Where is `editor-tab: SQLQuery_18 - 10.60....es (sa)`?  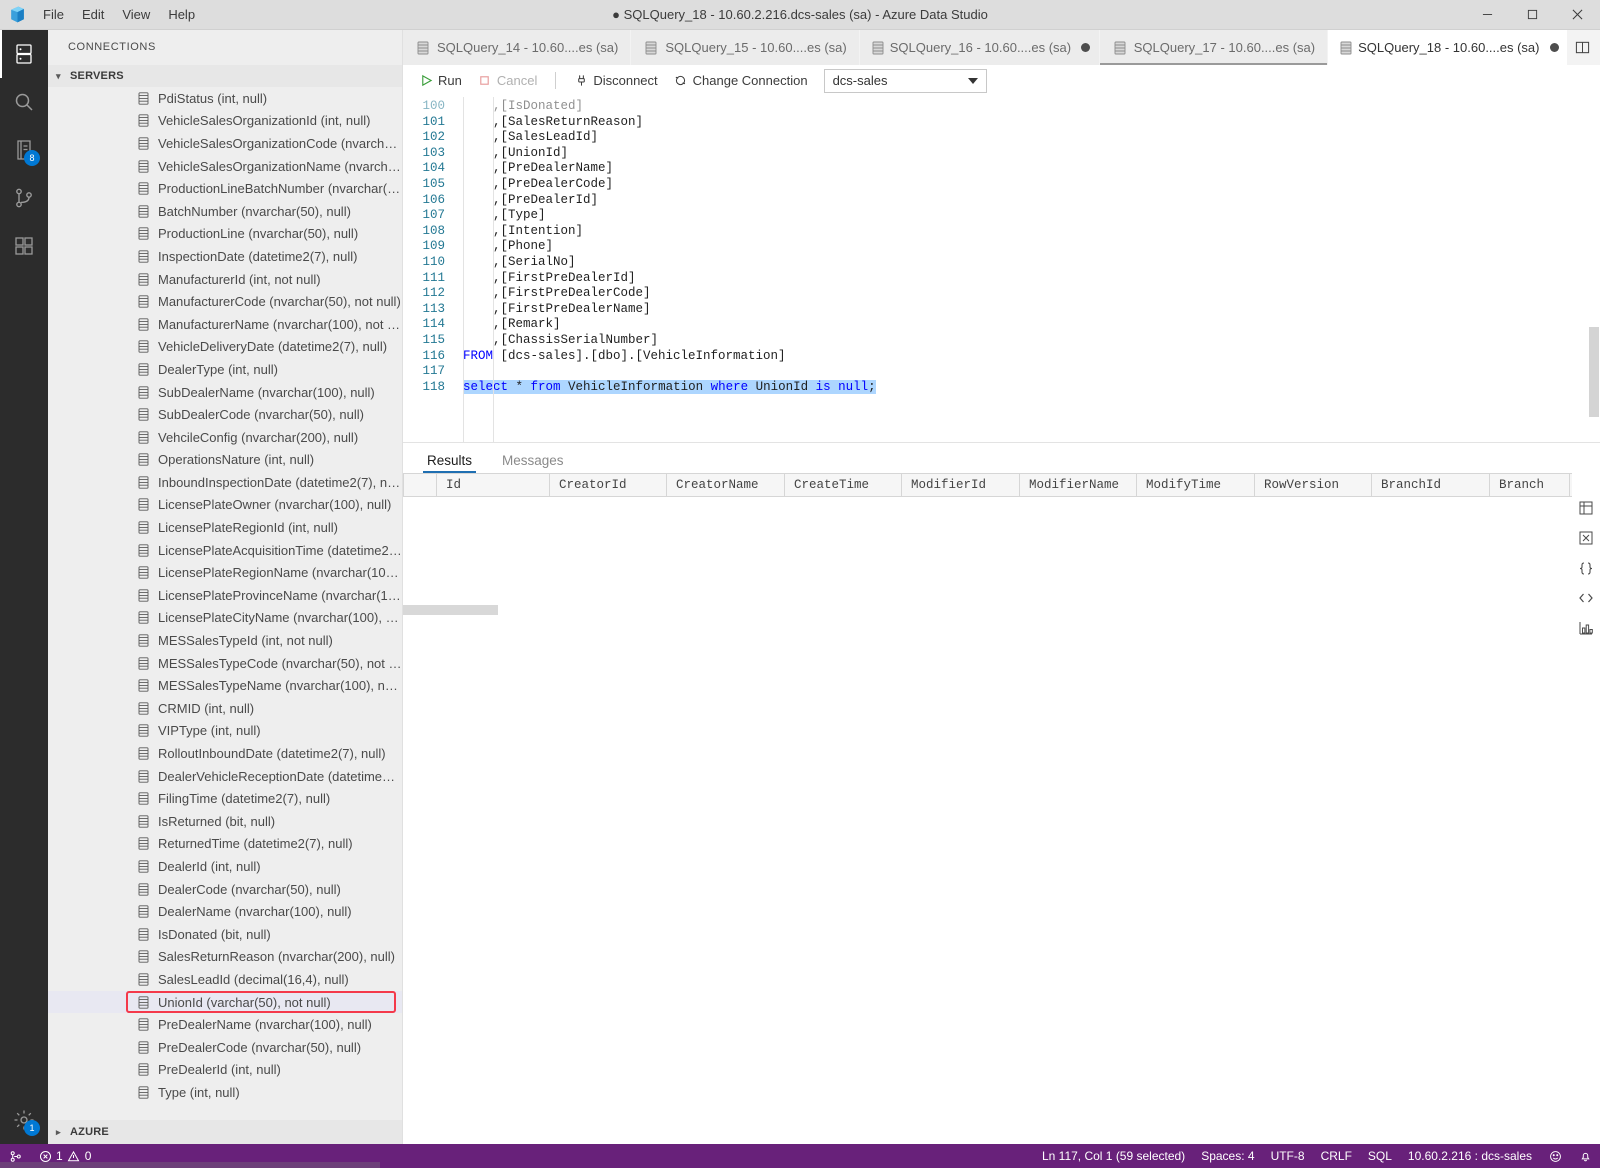 editor-tab: SQLQuery_18 - 10.60....es (sa) is located at coordinates (1448, 47).